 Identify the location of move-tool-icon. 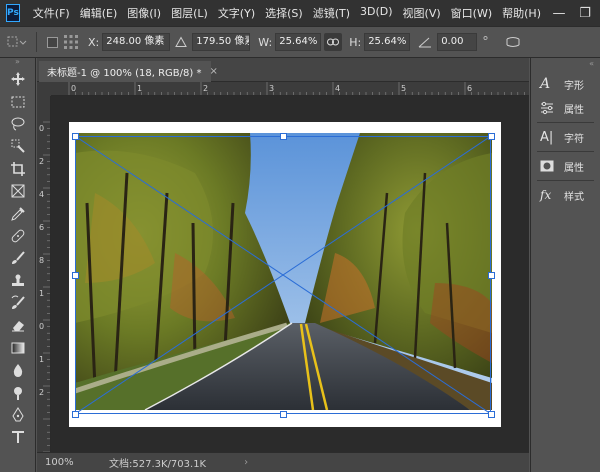
(18, 79).